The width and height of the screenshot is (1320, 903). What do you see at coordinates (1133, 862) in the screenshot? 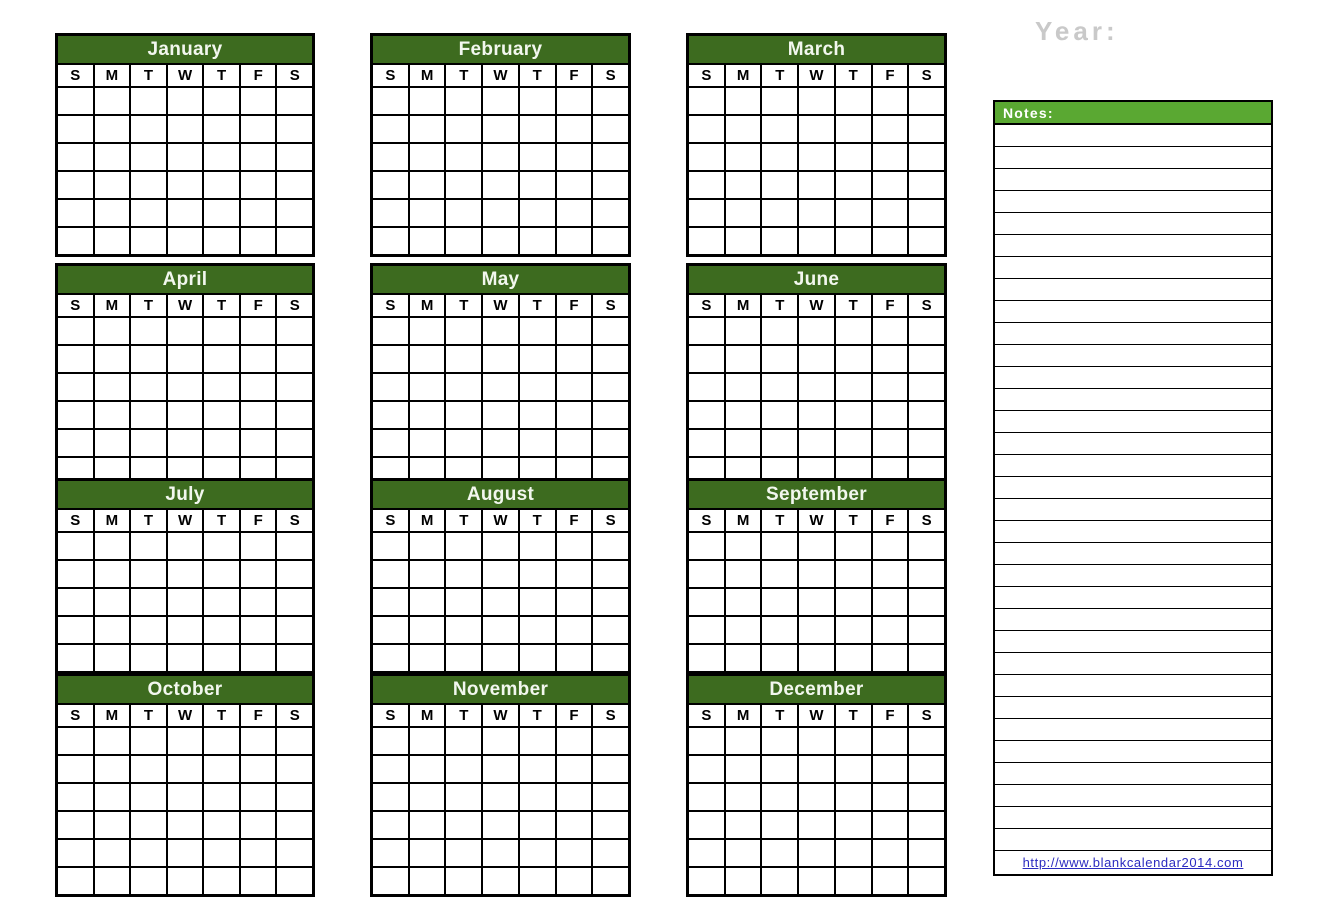
I see `blankcalendar-link: http://www.blankcalendar2014.com` at bounding box center [1133, 862].